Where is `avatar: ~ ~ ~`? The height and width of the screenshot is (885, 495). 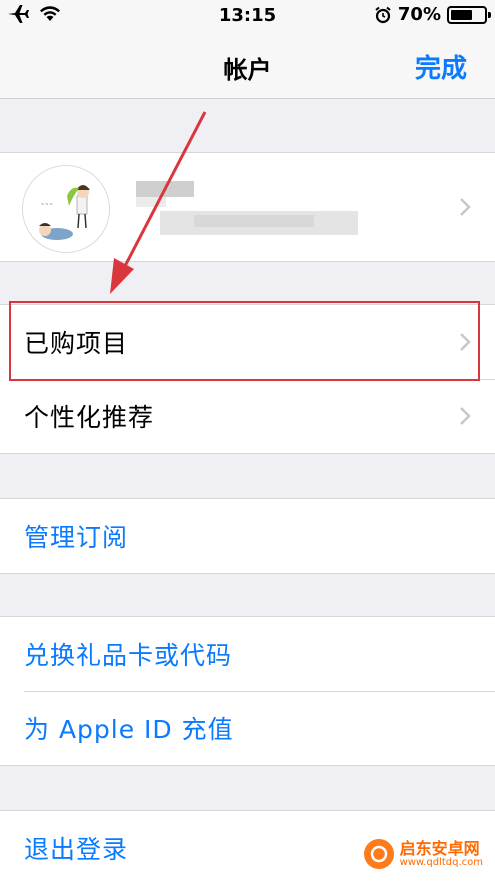
avatar: ~ ~ ~ is located at coordinates (66, 209).